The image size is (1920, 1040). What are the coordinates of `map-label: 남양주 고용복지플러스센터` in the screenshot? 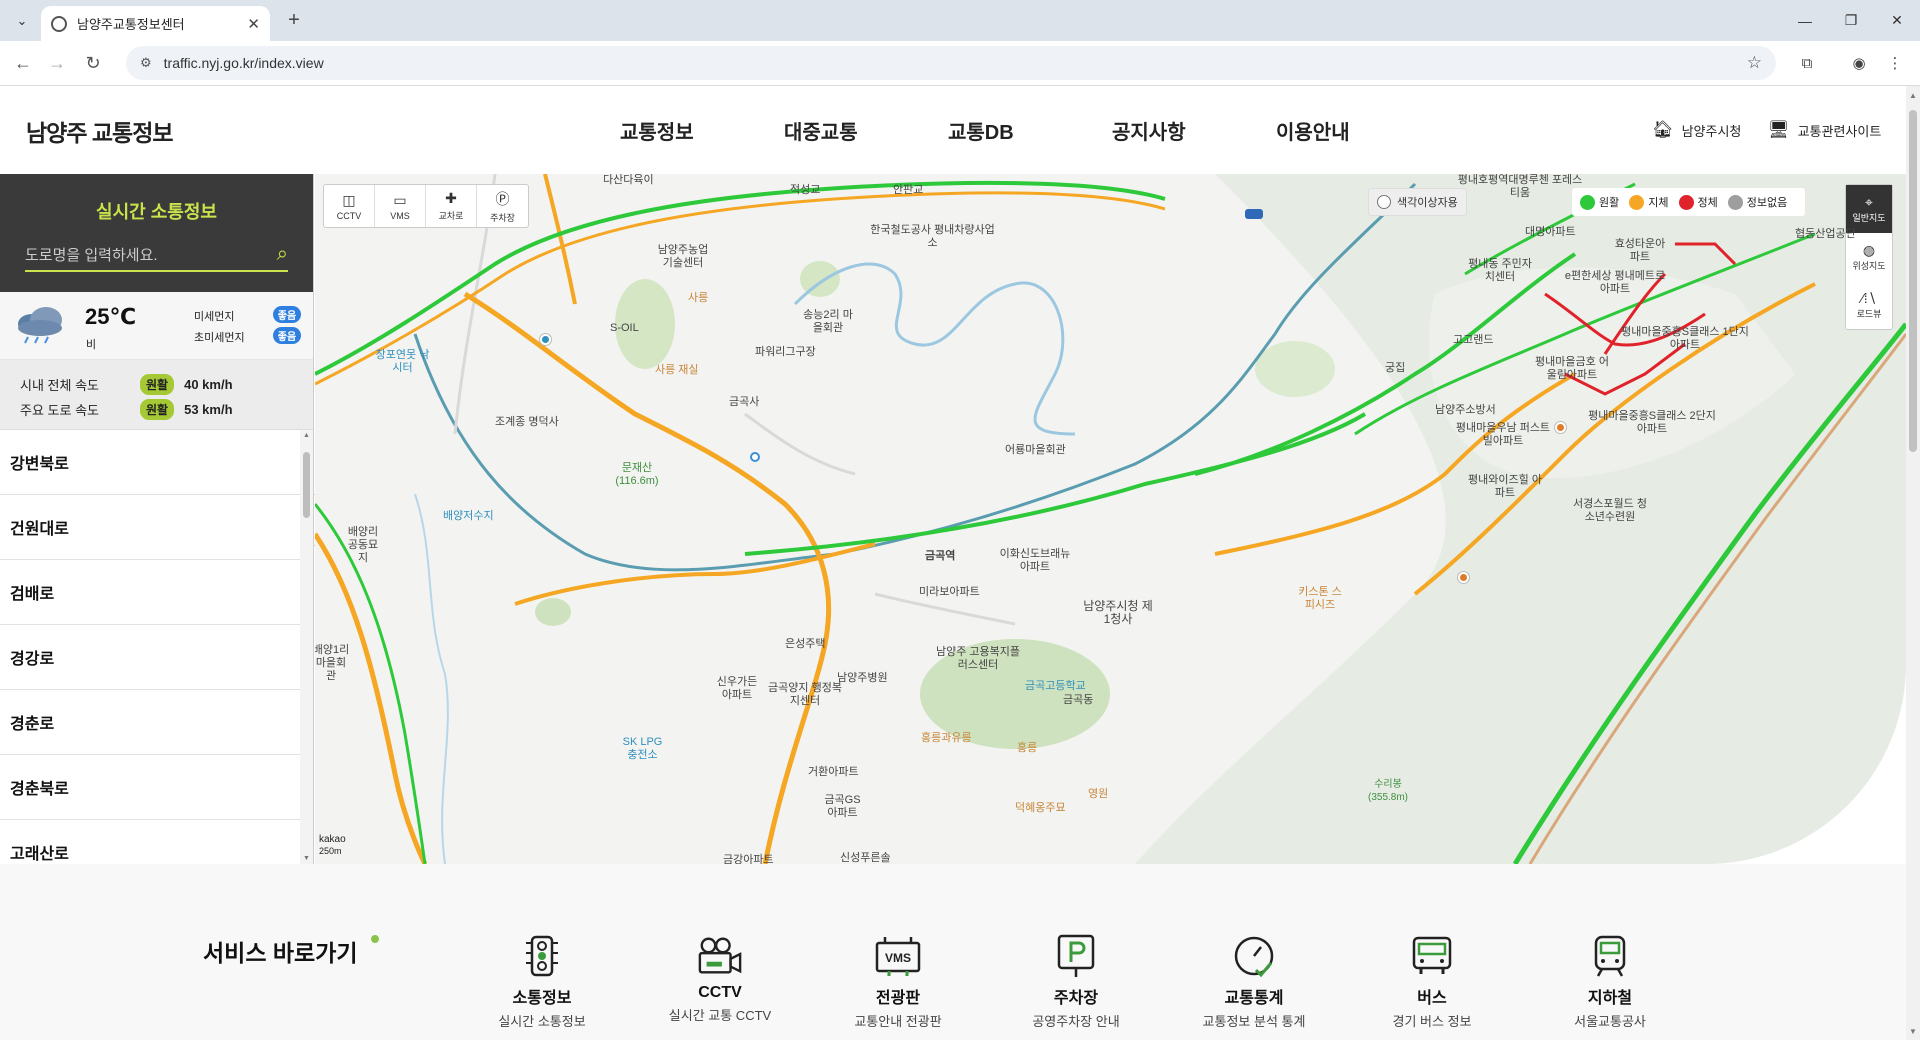 It's located at (977, 658).